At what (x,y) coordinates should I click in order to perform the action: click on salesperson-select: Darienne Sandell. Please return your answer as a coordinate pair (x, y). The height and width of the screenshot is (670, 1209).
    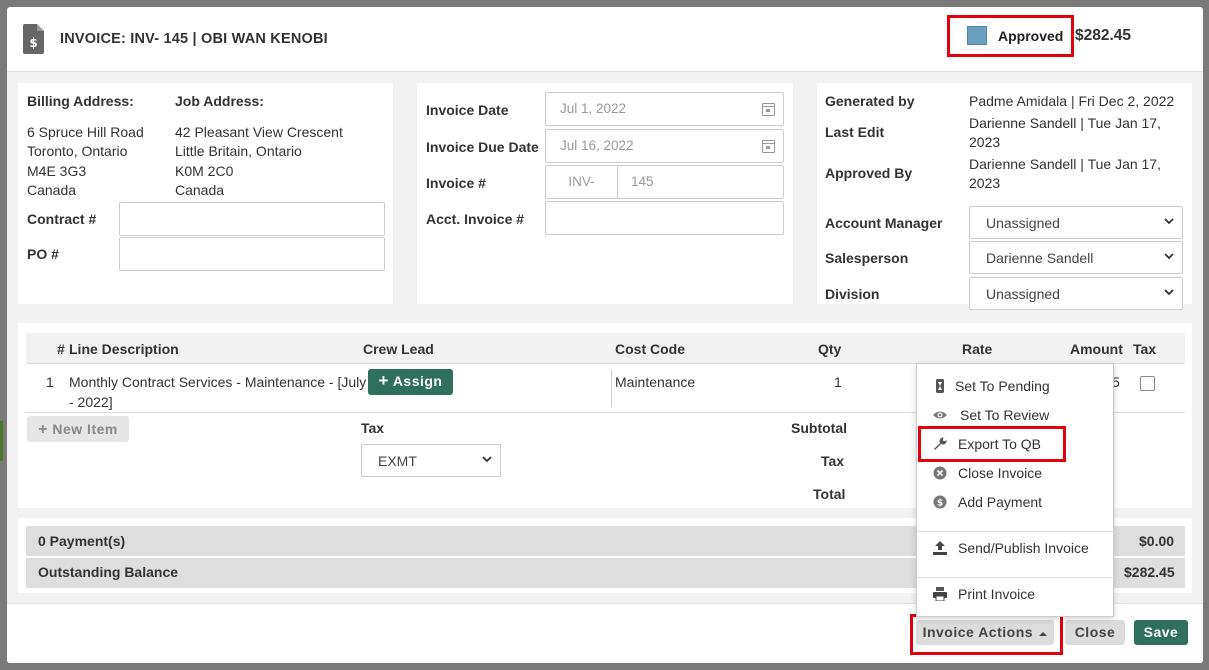
    Looking at the image, I should click on (1076, 257).